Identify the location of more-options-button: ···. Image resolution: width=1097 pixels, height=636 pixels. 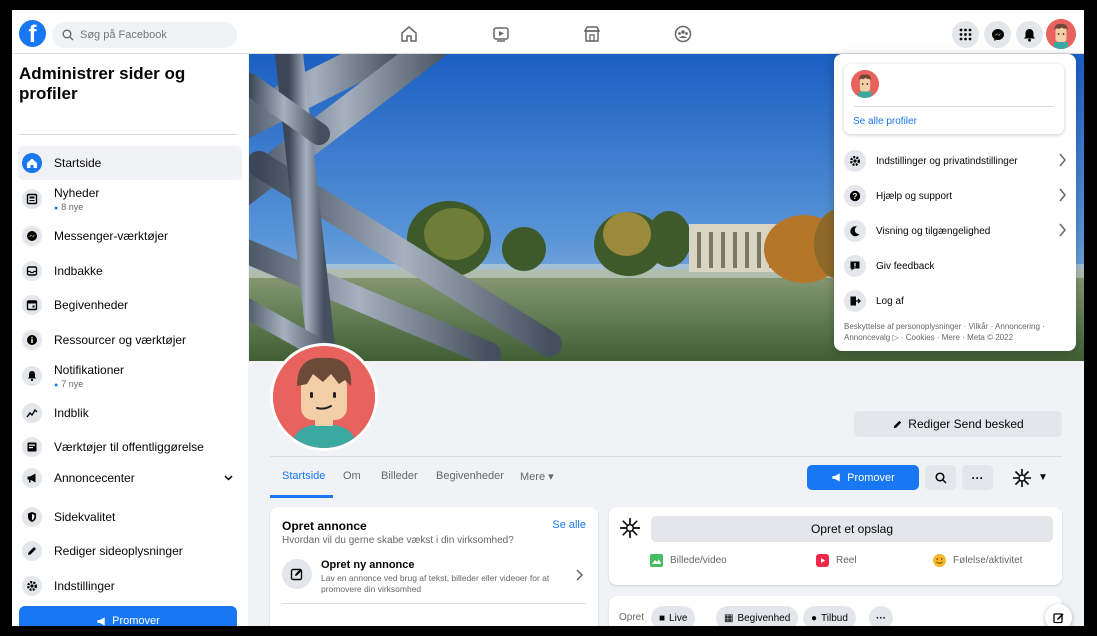
(977, 477).